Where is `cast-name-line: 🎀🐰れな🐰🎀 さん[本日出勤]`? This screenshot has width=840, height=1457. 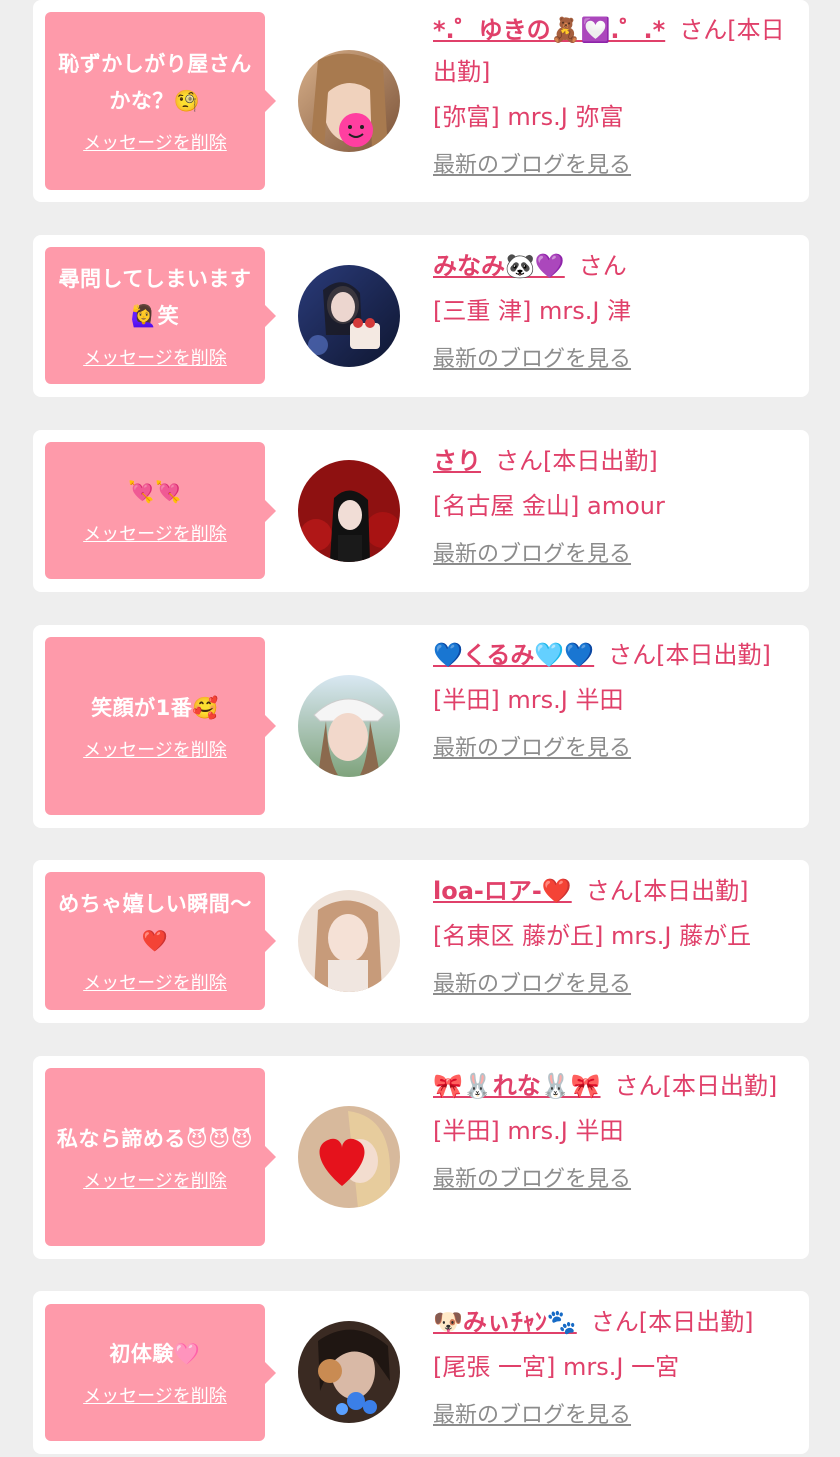 cast-name-line: 🎀🐰れな🐰🎀 さん[本日出勤] is located at coordinates (613, 1086).